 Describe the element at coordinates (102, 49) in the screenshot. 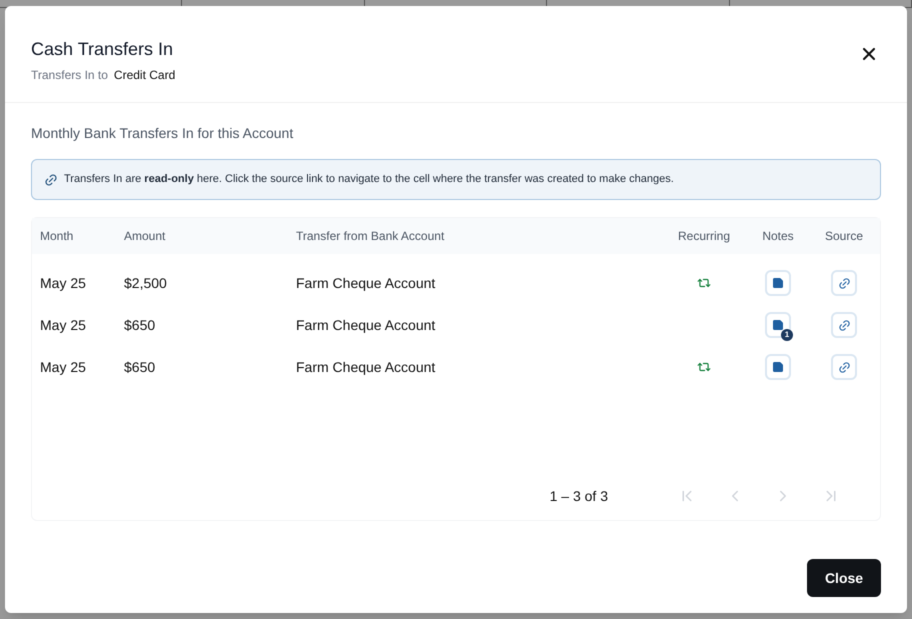

I see `dialog-title: Cash Transfers In` at that location.